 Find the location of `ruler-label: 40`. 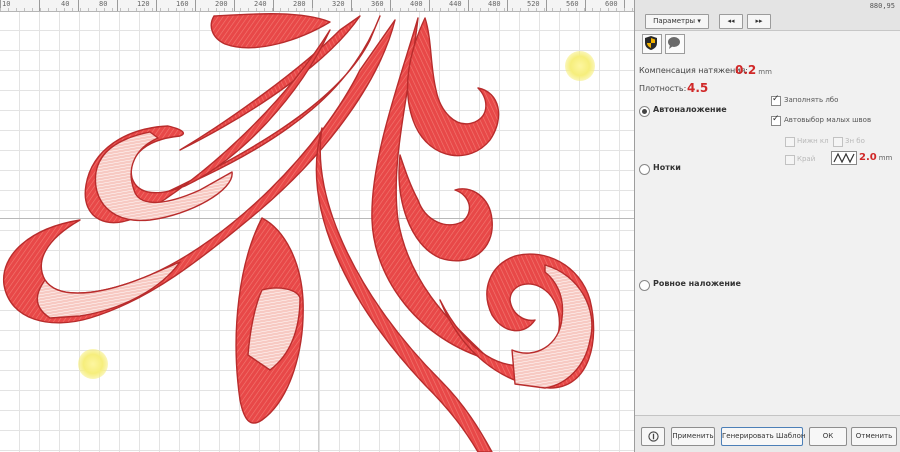

ruler-label: 40 is located at coordinates (65, 4).